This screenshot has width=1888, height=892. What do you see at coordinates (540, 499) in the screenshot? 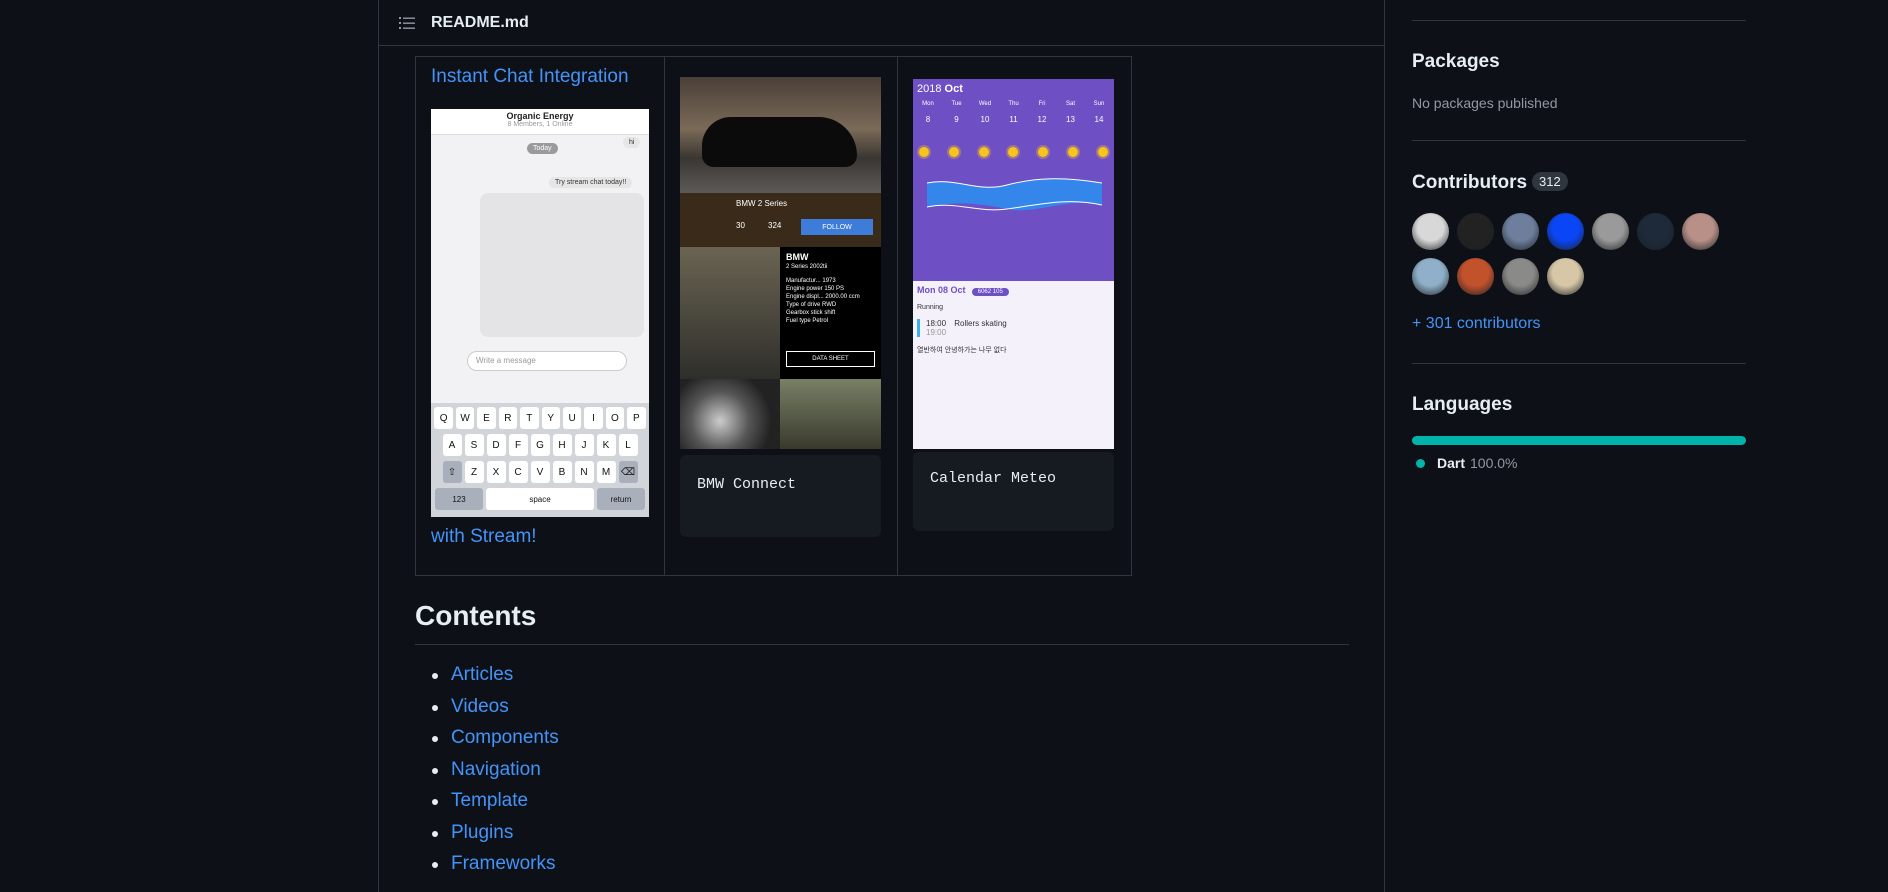
I see `keyboard-key: space` at bounding box center [540, 499].